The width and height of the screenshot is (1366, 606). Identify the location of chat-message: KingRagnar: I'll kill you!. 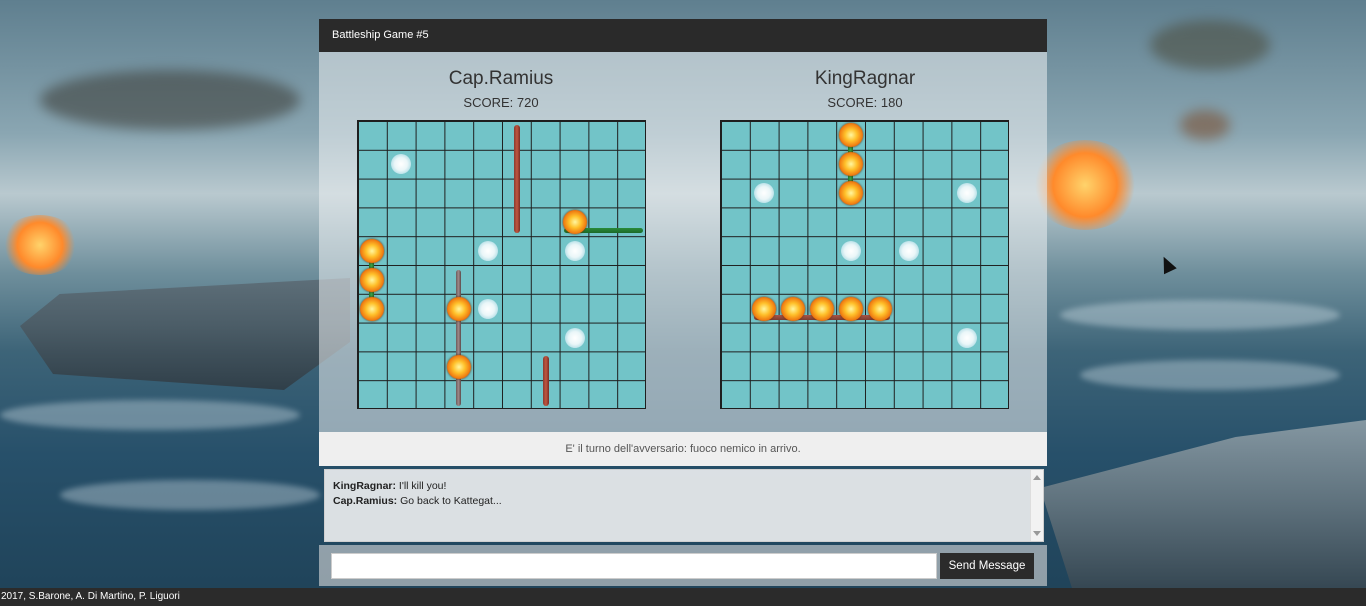
(684, 486).